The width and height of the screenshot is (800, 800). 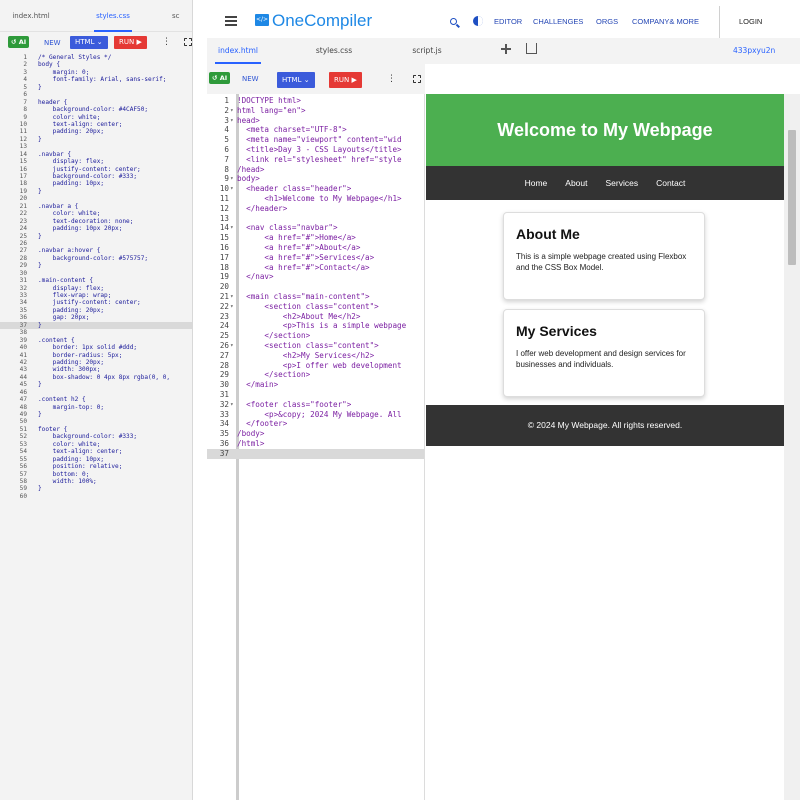 I want to click on more-menu-icon: ⋮, so click(x=391, y=79).